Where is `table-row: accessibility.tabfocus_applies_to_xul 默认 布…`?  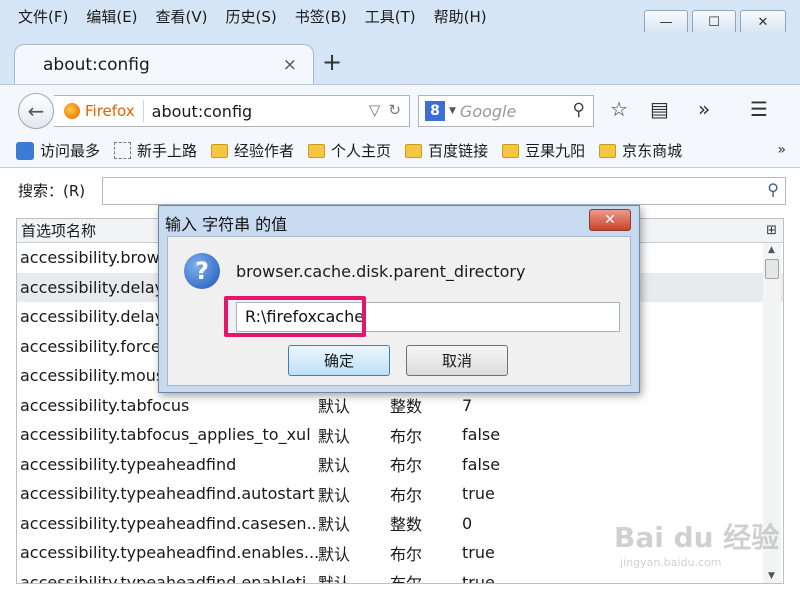 table-row: accessibility.tabfocus_applies_to_xul 默认 布… is located at coordinates (400, 435).